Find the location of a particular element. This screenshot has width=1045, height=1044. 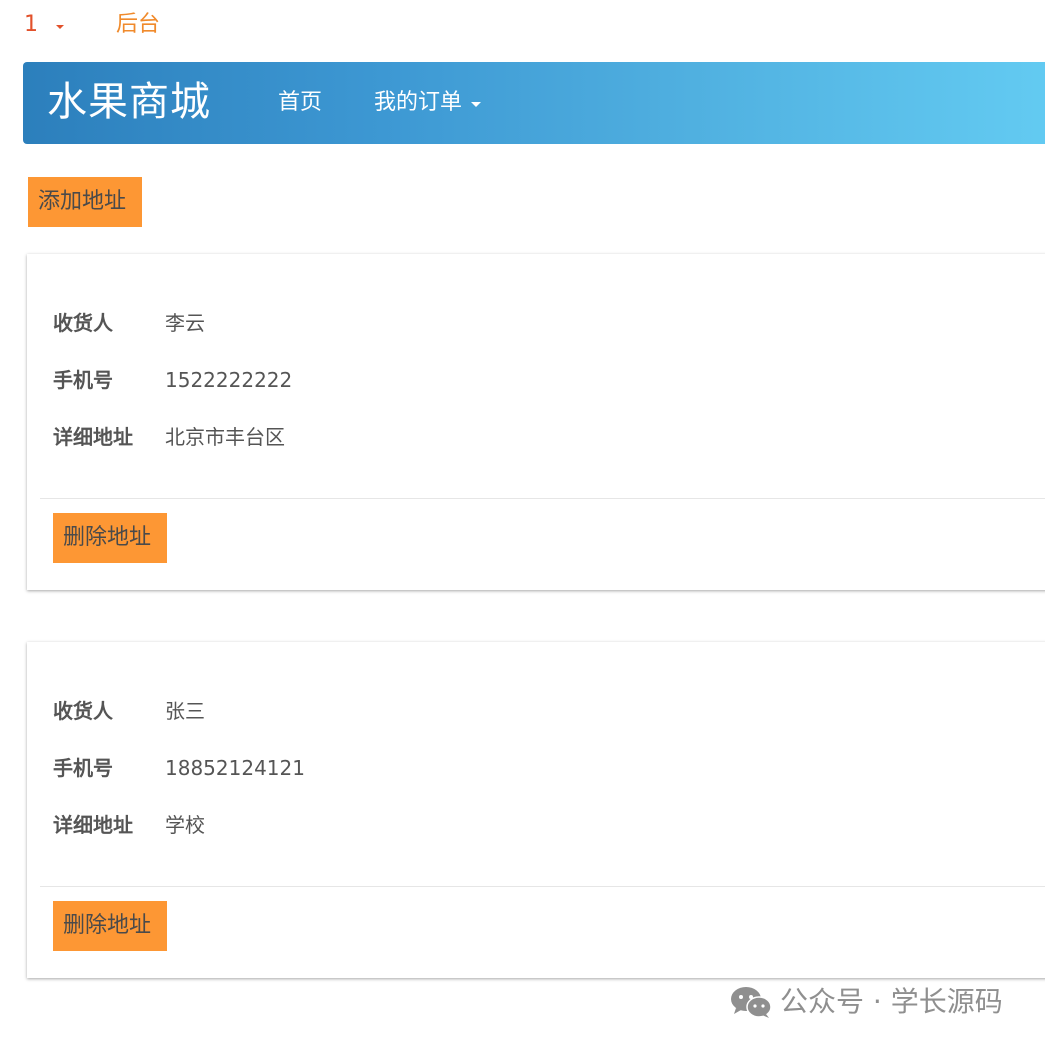

user-dropdown: 1 is located at coordinates (44, 25).